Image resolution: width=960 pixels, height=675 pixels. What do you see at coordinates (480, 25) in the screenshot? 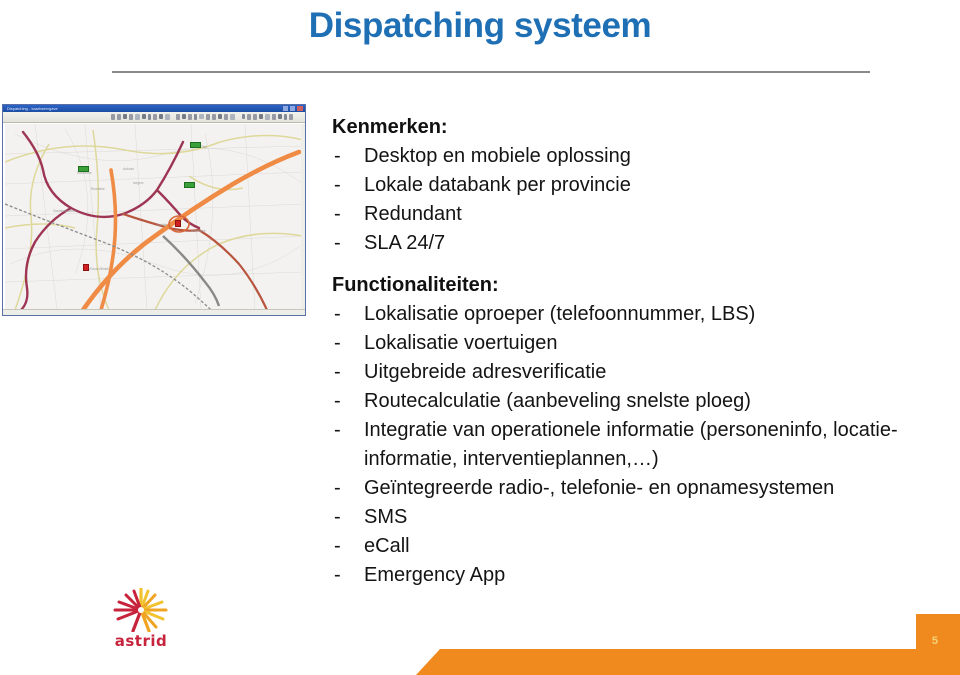
I see `page-title: Dispatching systeem` at bounding box center [480, 25].